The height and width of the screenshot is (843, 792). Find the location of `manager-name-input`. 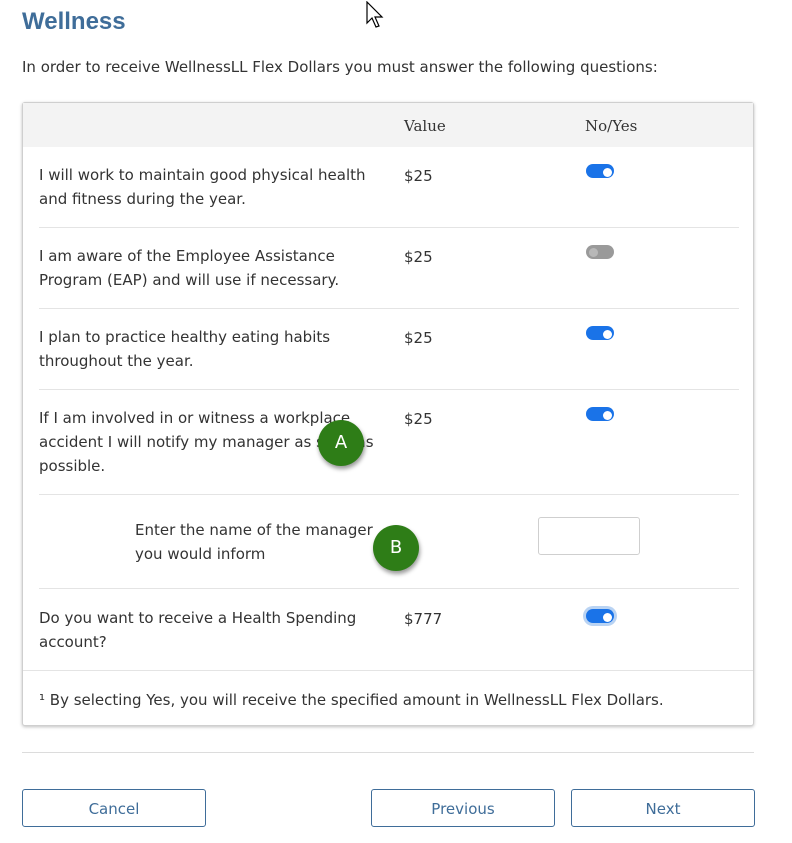

manager-name-input is located at coordinates (589, 536).